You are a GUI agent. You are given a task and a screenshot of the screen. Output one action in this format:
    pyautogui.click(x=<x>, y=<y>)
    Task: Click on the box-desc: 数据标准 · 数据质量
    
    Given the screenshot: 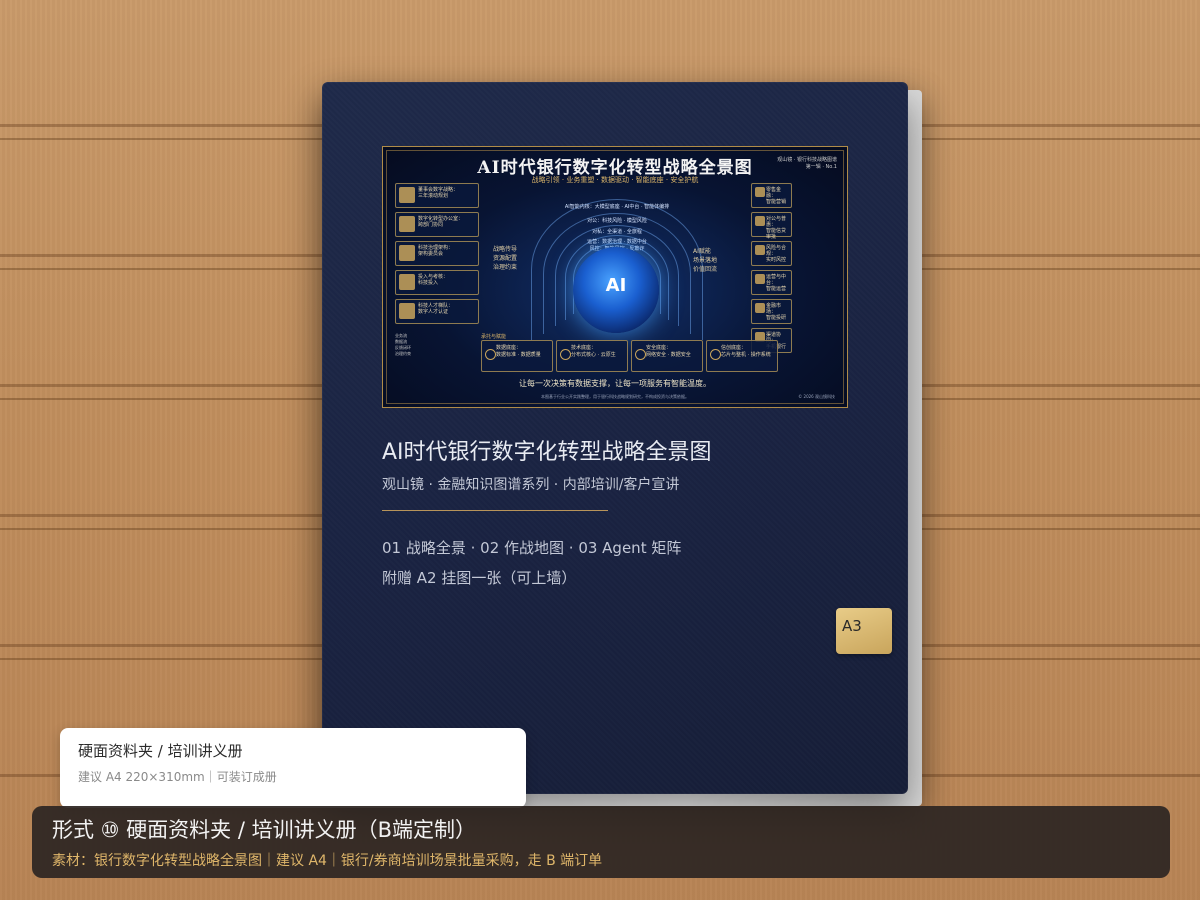 What is the action you would take?
    pyautogui.click(x=518, y=355)
    